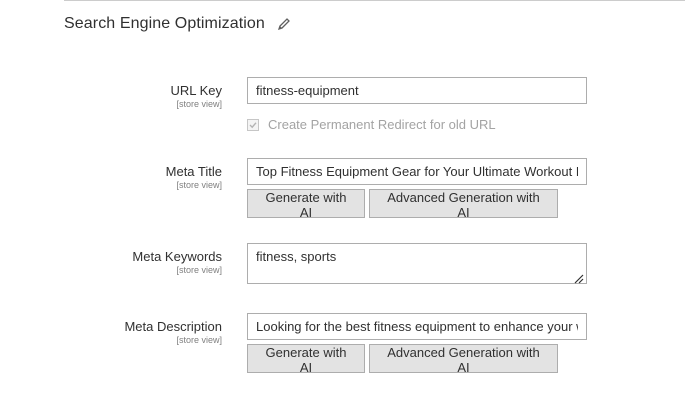  Describe the element at coordinates (463, 359) in the screenshot. I see `meta-description-advanced-ai-button: Advanced Generation with AI` at that location.